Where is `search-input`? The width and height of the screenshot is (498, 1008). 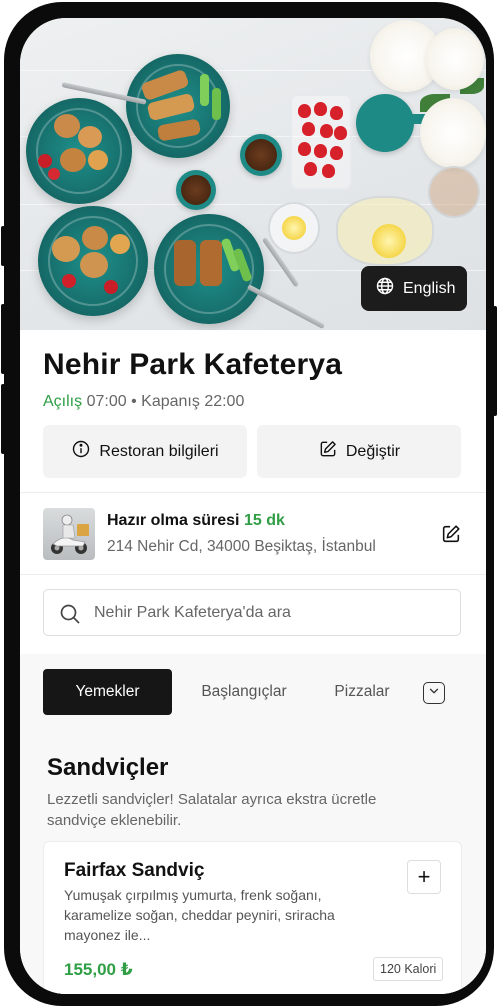 search-input is located at coordinates (274, 612).